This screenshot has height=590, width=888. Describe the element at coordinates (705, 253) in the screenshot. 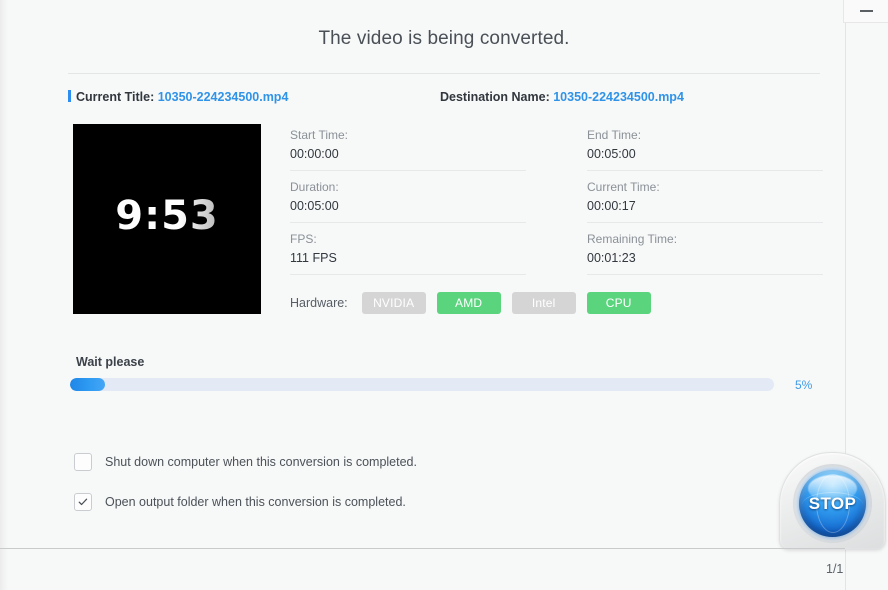

I see `info-item-remaining-time: Remaining Time: 00:01:23` at that location.